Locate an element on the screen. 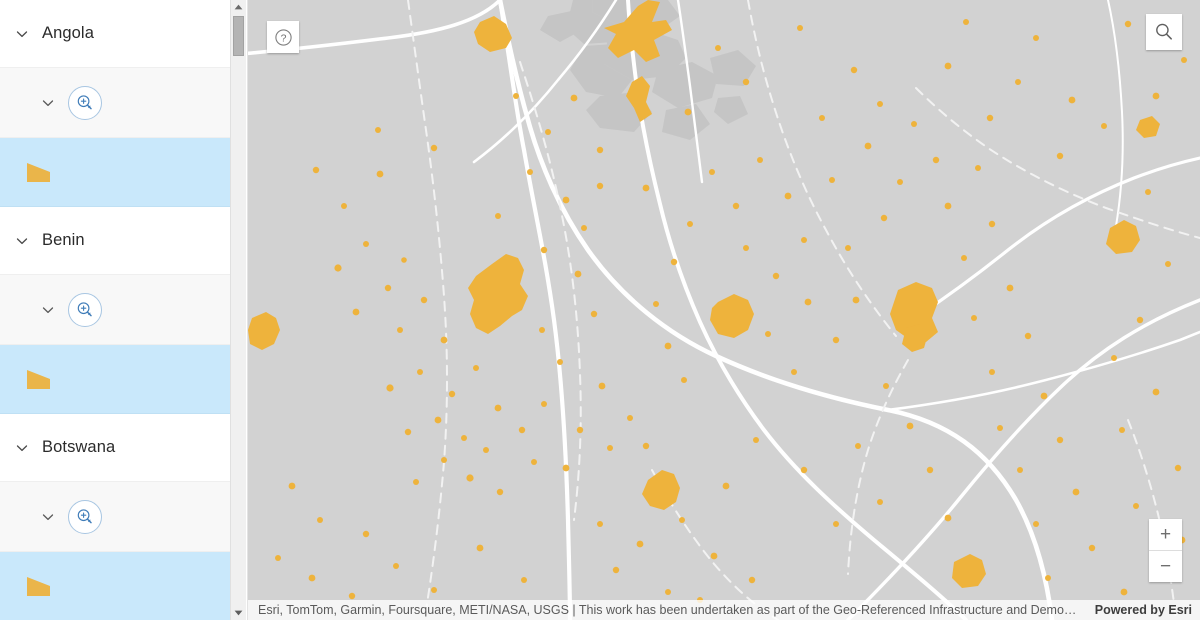  search-button is located at coordinates (1164, 32).